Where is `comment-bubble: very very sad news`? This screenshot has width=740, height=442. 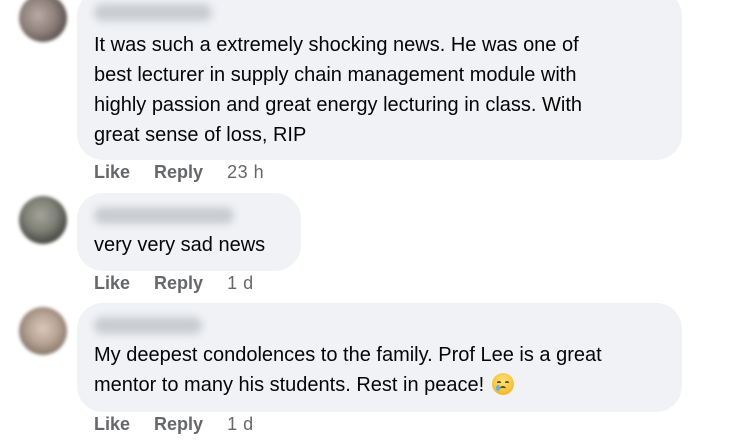 comment-bubble: very very sad news is located at coordinates (189, 232).